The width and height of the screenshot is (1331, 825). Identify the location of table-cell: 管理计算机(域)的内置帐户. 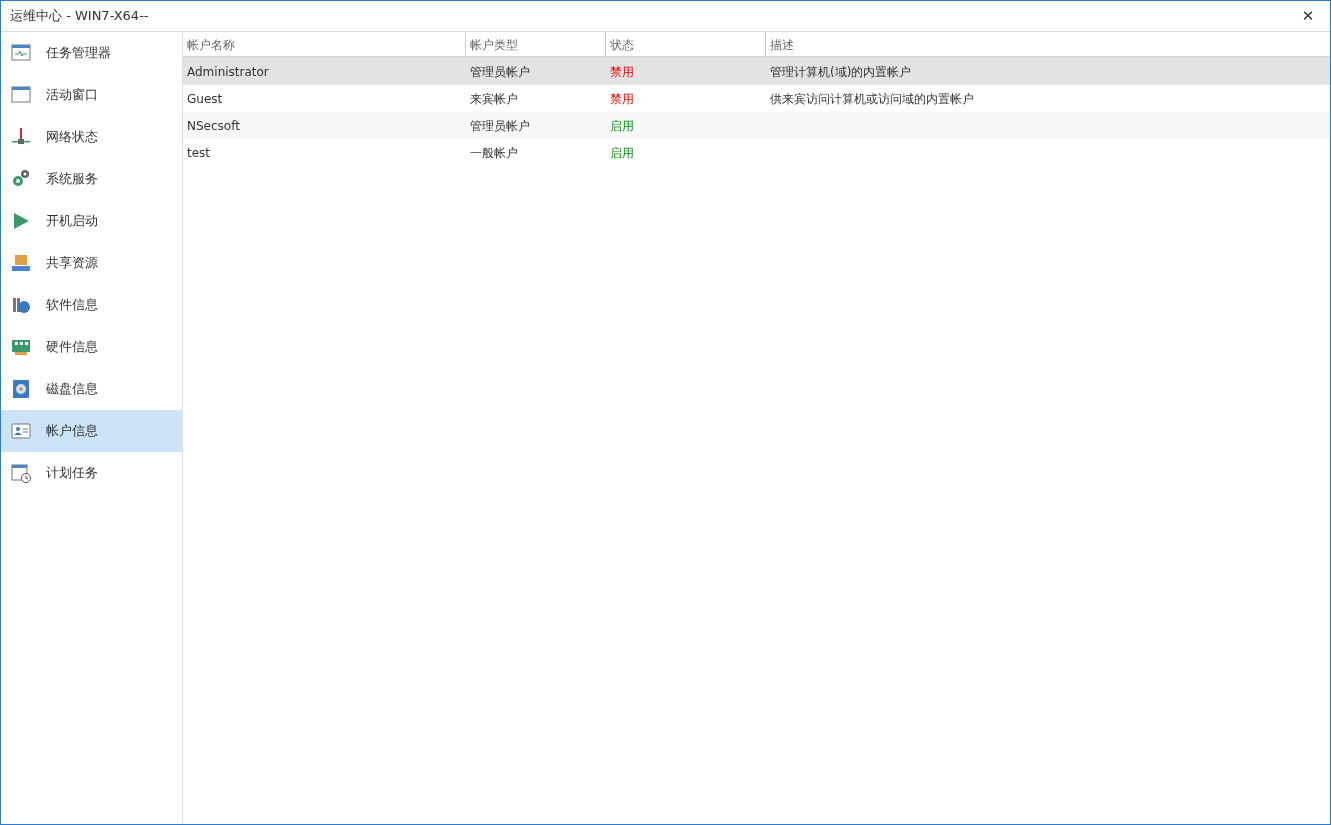
(841, 71).